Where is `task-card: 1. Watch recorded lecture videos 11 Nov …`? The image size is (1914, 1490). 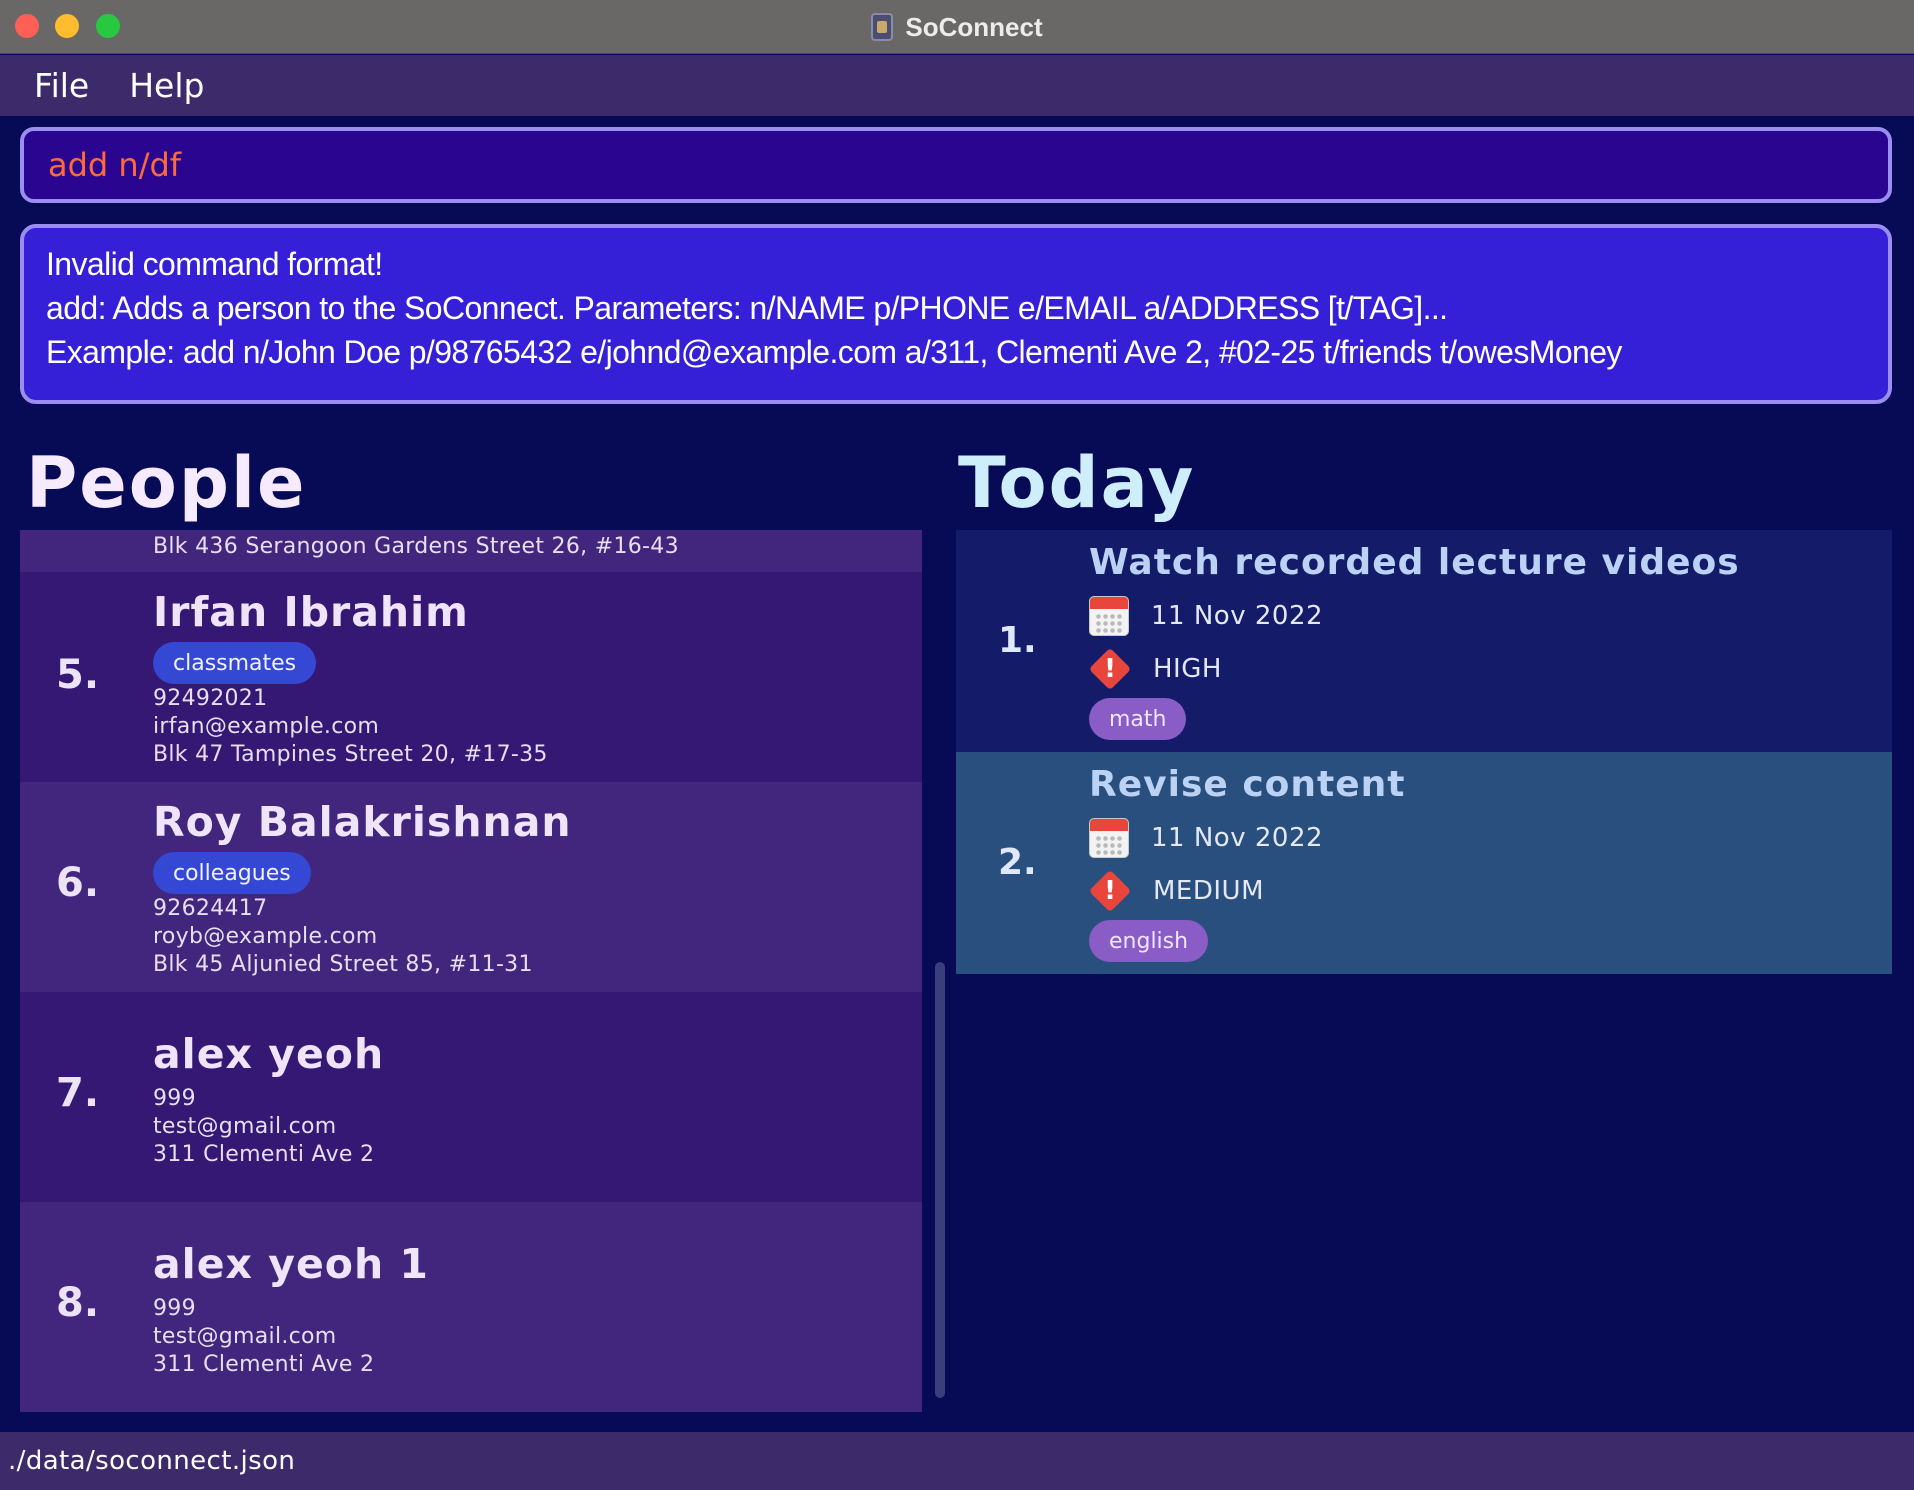
task-card: 1. Watch recorded lecture videos 11 Nov … is located at coordinates (1424, 641).